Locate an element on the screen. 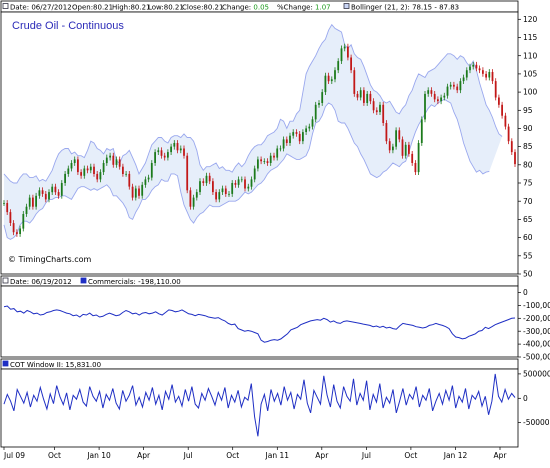  price-y-tick-label: 50 is located at coordinates (528, 274).